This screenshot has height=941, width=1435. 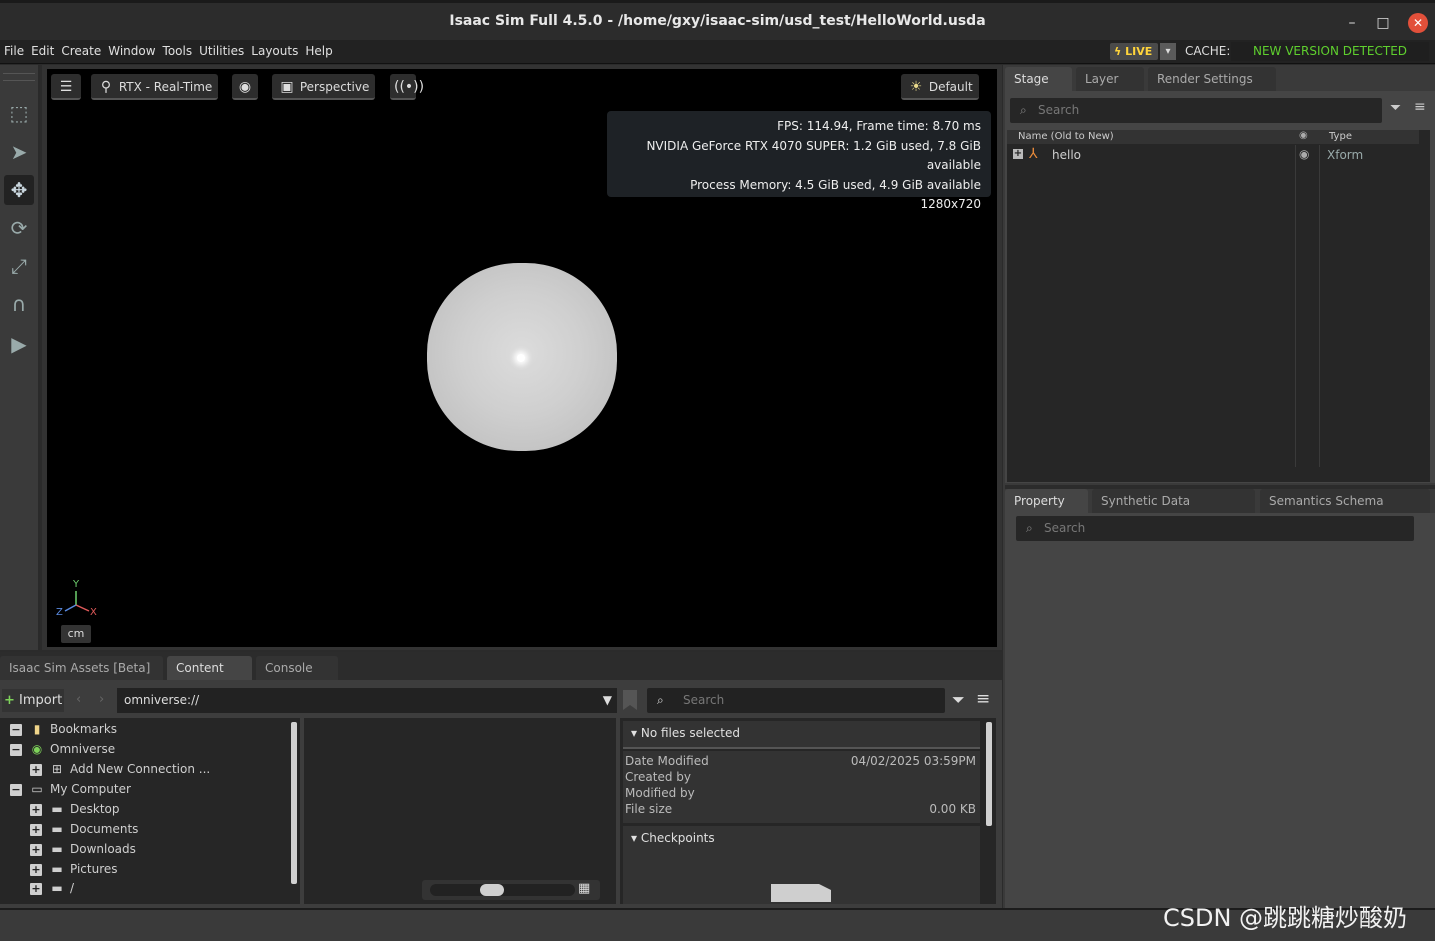 What do you see at coordinates (511, 890) in the screenshot?
I see `zoom-slider: ▦` at bounding box center [511, 890].